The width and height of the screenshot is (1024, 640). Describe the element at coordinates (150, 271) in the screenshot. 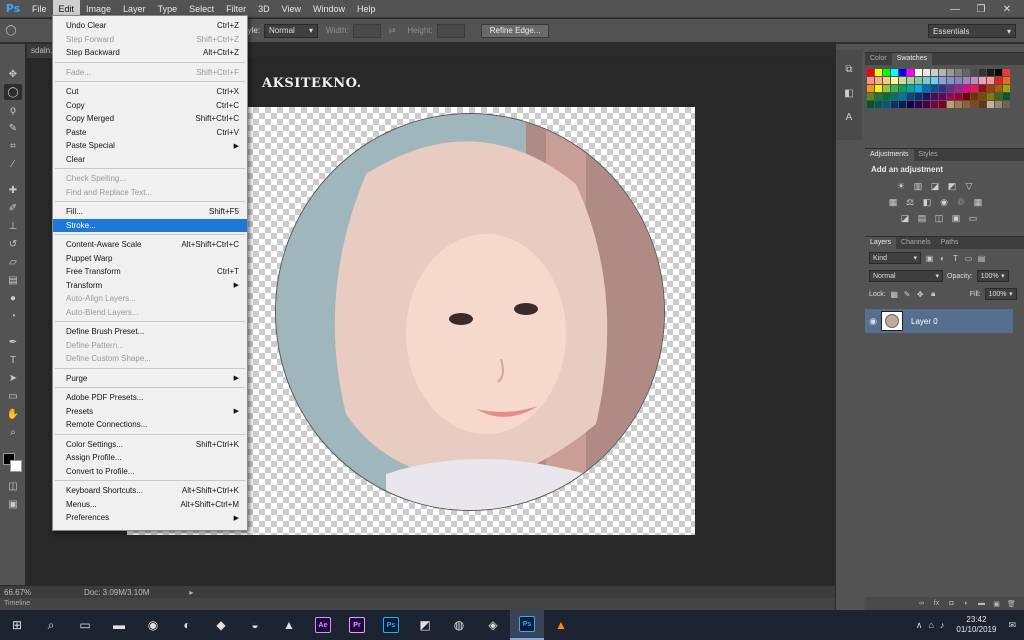

I see `menu-item-free-transform: Free Transform Ctrl+T` at that location.